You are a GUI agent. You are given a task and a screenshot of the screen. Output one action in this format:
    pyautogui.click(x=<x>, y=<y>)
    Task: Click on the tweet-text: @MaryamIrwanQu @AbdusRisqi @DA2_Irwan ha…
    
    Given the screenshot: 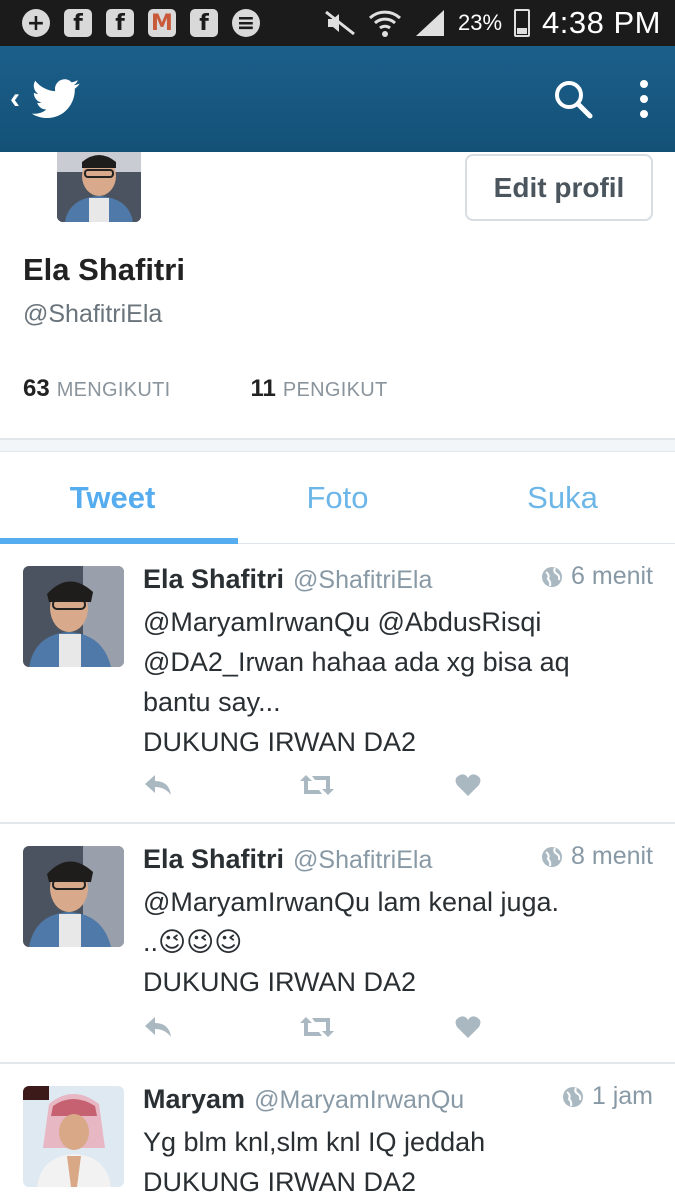 What is the action you would take?
    pyautogui.click(x=356, y=682)
    